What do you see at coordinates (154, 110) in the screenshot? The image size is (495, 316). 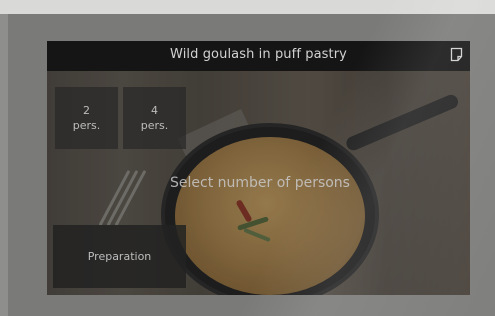 I see `persons-number: 4` at bounding box center [154, 110].